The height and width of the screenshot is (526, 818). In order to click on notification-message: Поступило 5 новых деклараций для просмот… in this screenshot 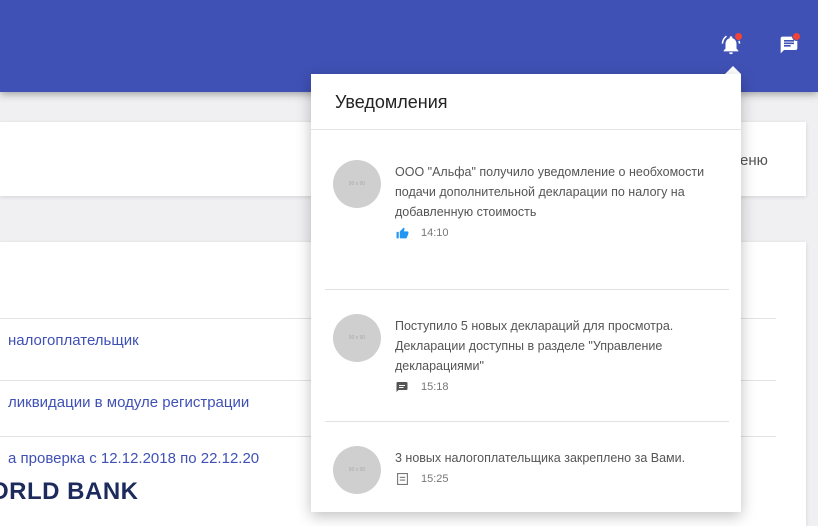, I will do `click(534, 346)`.